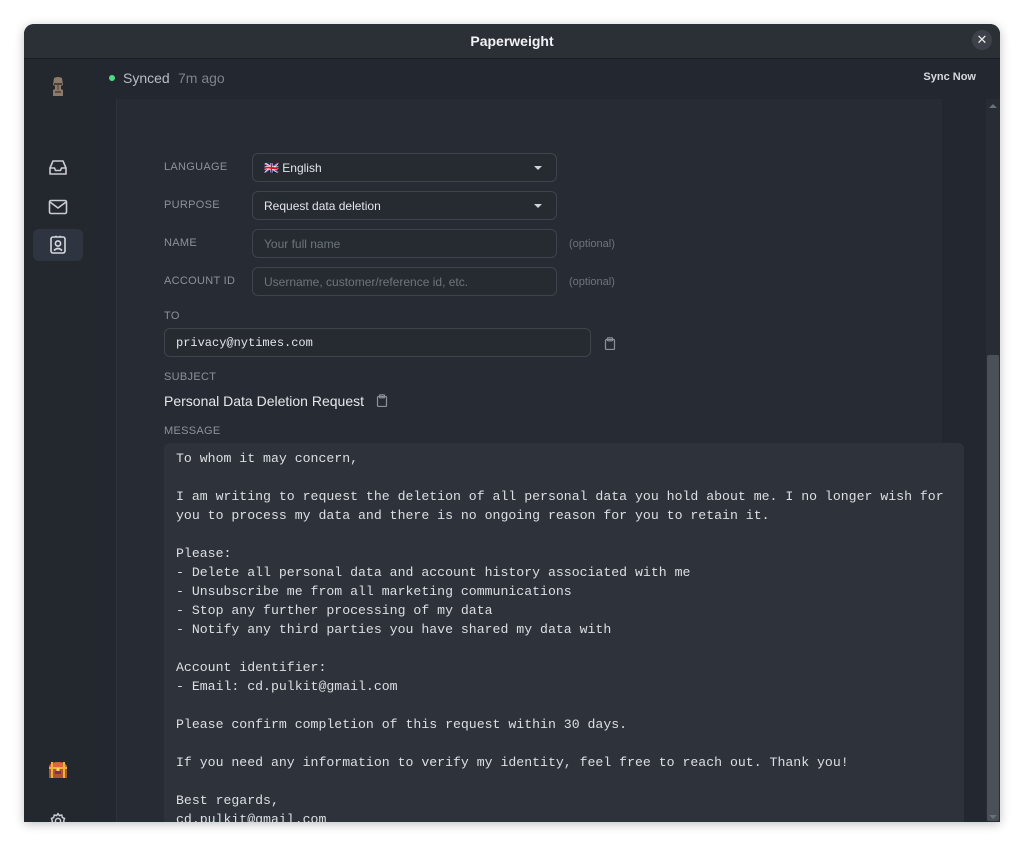 The height and width of the screenshot is (846, 1024). What do you see at coordinates (58, 440) in the screenshot?
I see `sidebar` at bounding box center [58, 440].